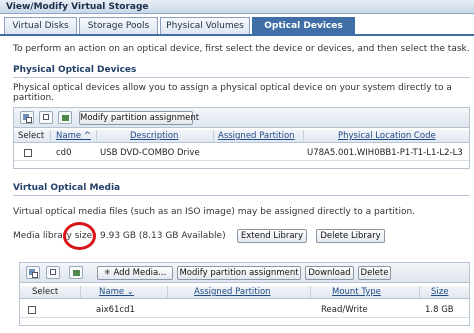 The image size is (474, 333). I want to click on media-library-value: 9.93 GB (8.13 GB Available), so click(163, 236).